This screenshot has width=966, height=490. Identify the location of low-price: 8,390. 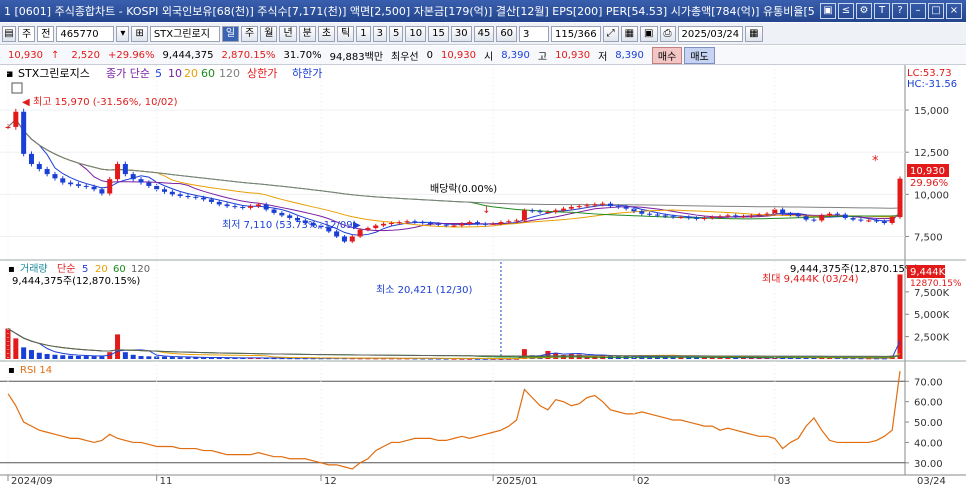
(629, 55).